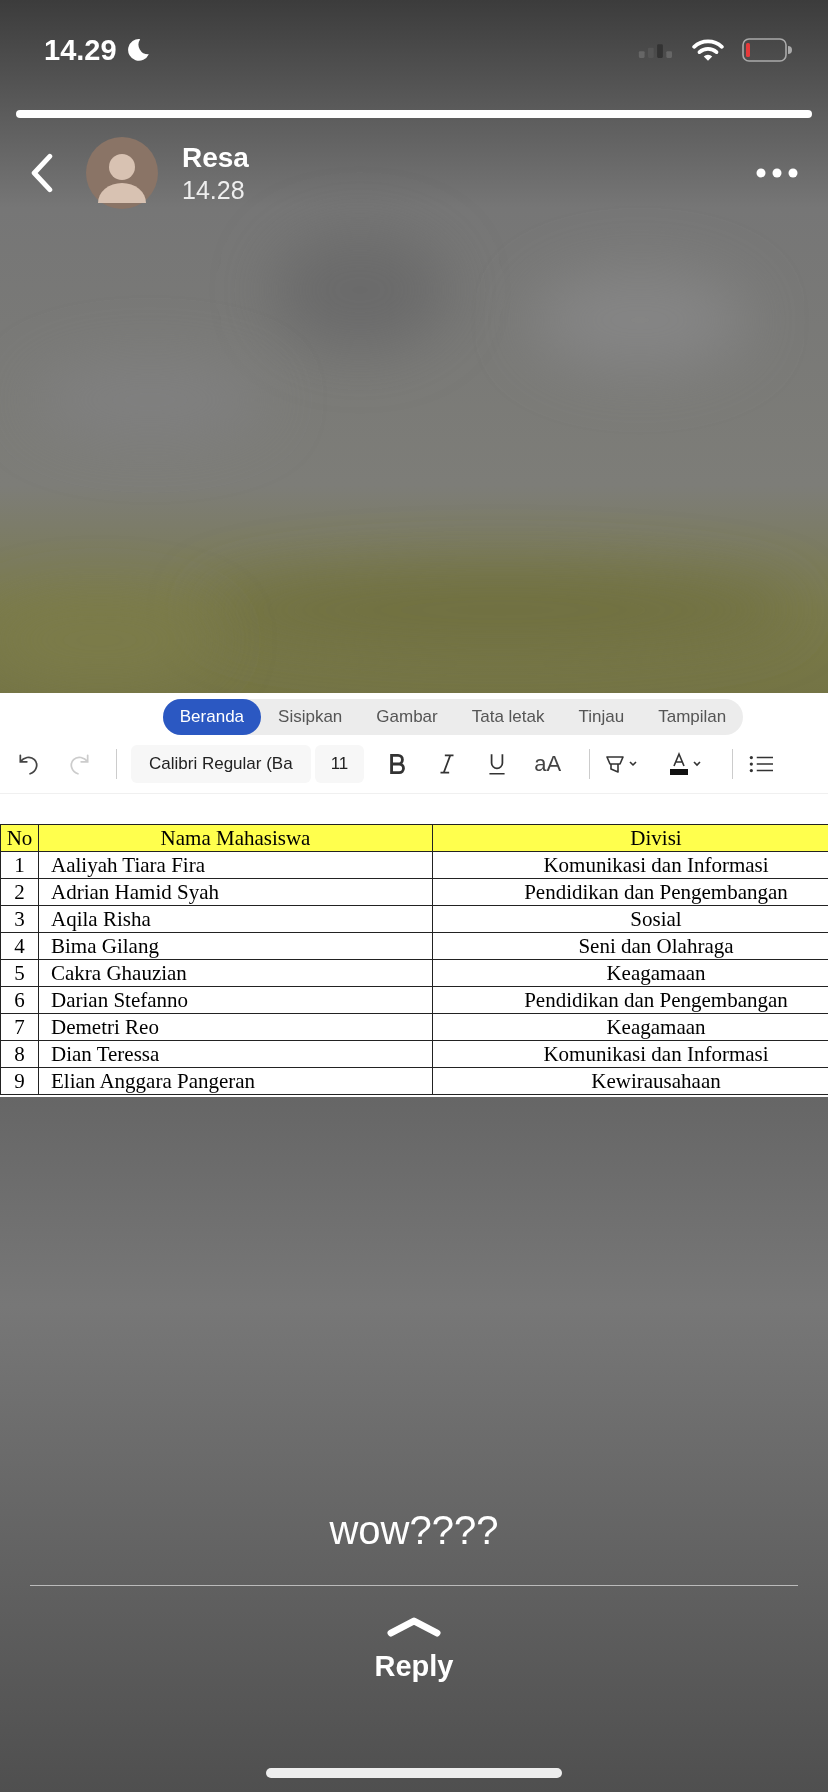 The height and width of the screenshot is (1792, 828). What do you see at coordinates (235, 1081) in the screenshot?
I see `table-cell: Elian Anggara Pangeran` at bounding box center [235, 1081].